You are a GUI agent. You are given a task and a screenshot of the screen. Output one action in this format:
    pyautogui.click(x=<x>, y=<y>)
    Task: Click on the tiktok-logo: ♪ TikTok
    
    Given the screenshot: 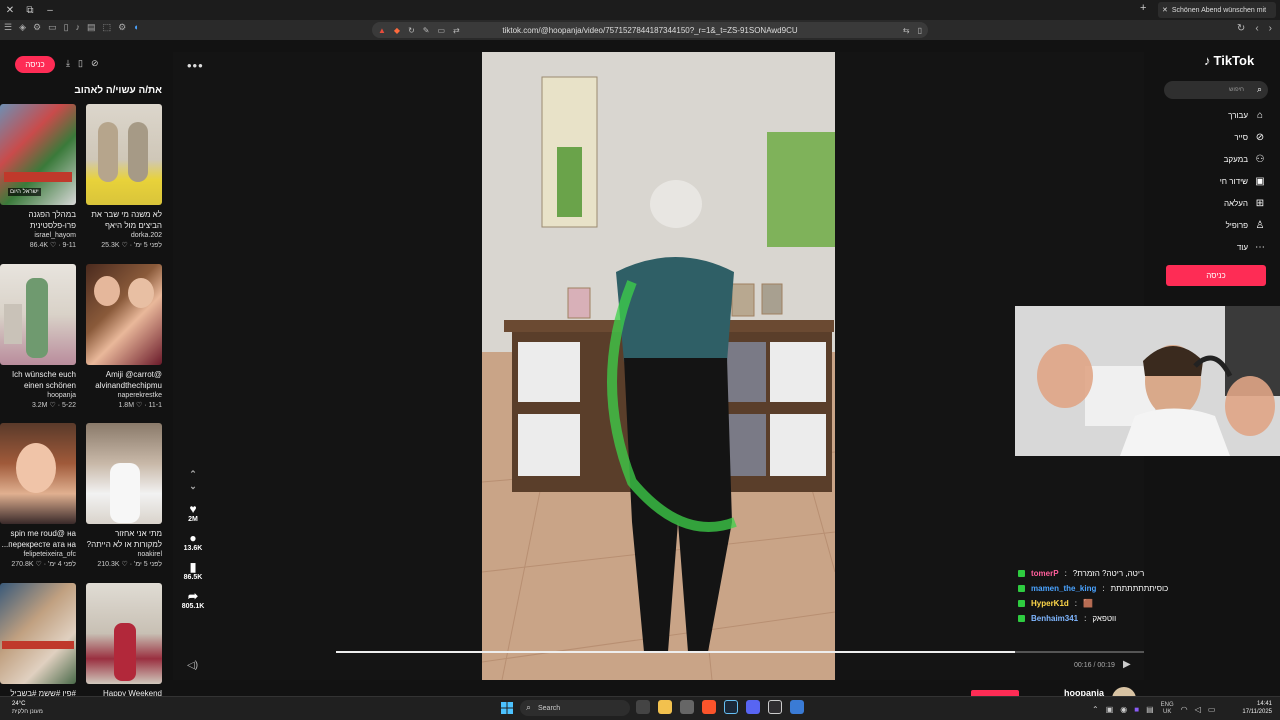 What is the action you would take?
    pyautogui.click(x=1229, y=60)
    